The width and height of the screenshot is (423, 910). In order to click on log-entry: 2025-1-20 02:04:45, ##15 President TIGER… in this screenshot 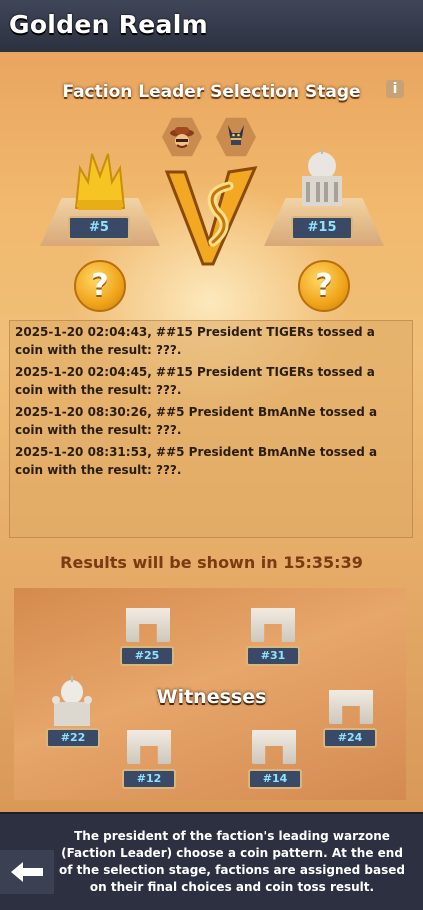, I will do `click(195, 381)`.